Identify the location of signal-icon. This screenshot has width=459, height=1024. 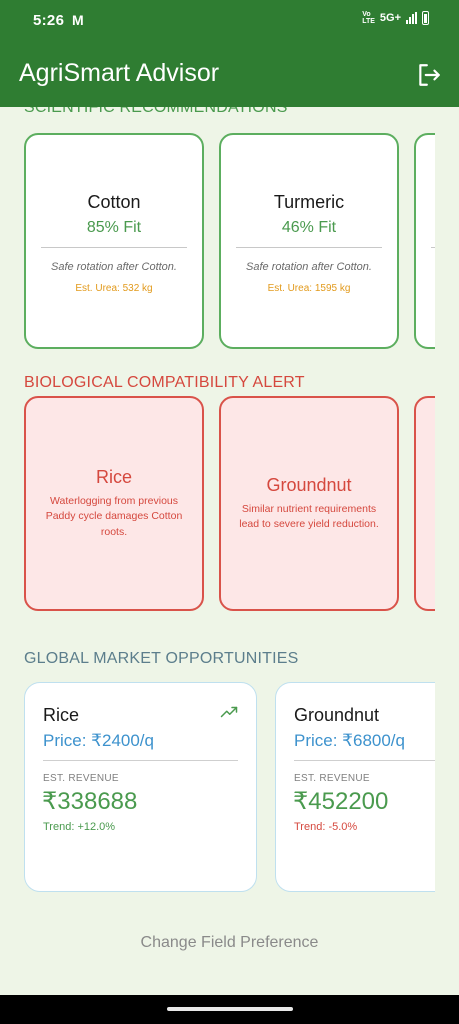
(411, 18).